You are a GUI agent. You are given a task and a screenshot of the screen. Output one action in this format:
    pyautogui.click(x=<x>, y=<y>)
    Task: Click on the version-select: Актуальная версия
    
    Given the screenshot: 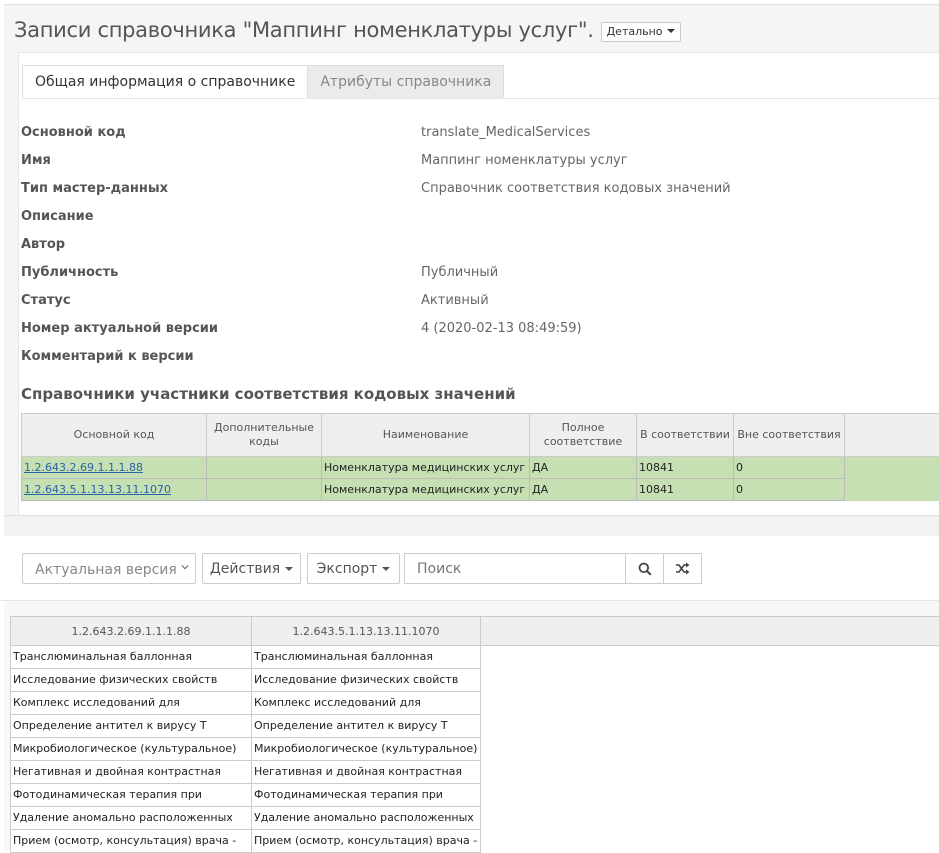 What is the action you would take?
    pyautogui.click(x=109, y=568)
    